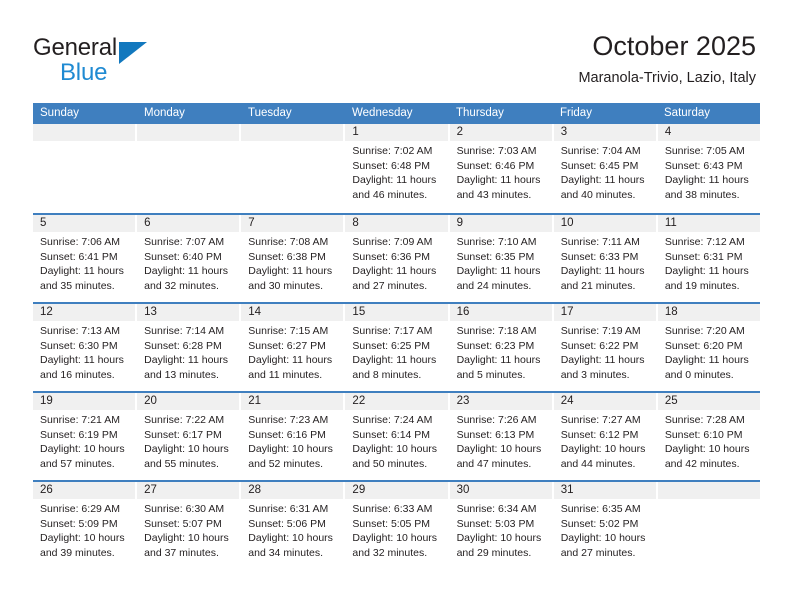 This screenshot has width=792, height=612. I want to click on weekday-monday: Monday, so click(189, 113).